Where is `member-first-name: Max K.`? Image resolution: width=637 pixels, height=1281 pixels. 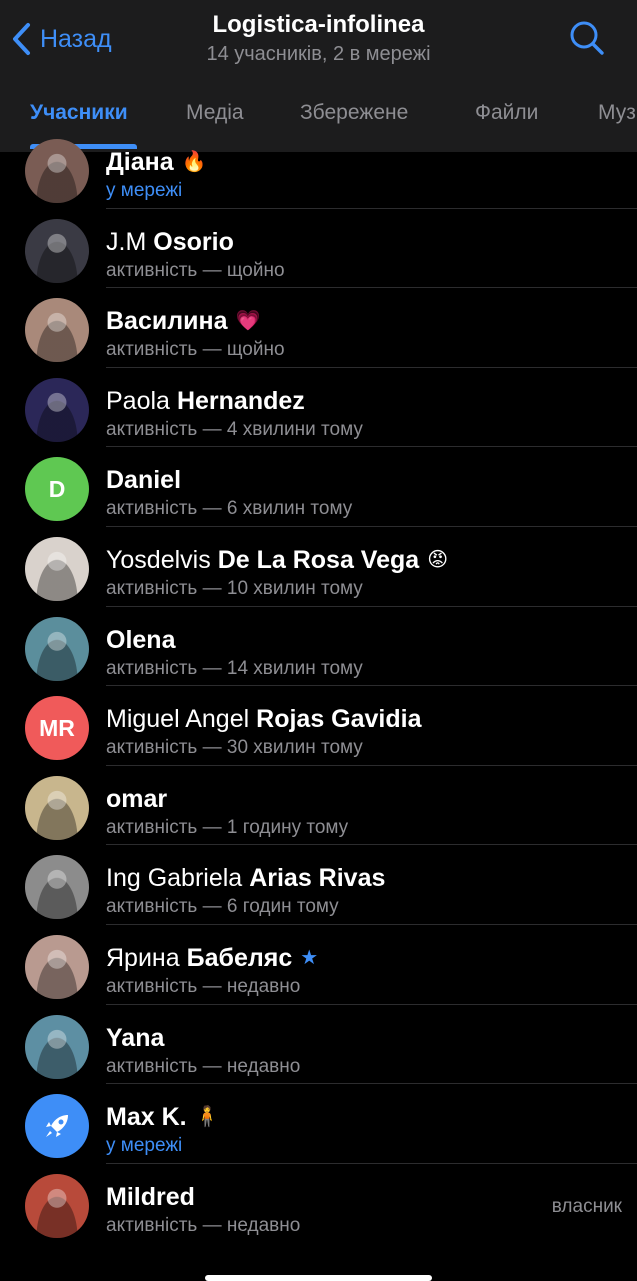 member-first-name: Max K. is located at coordinates (146, 1117).